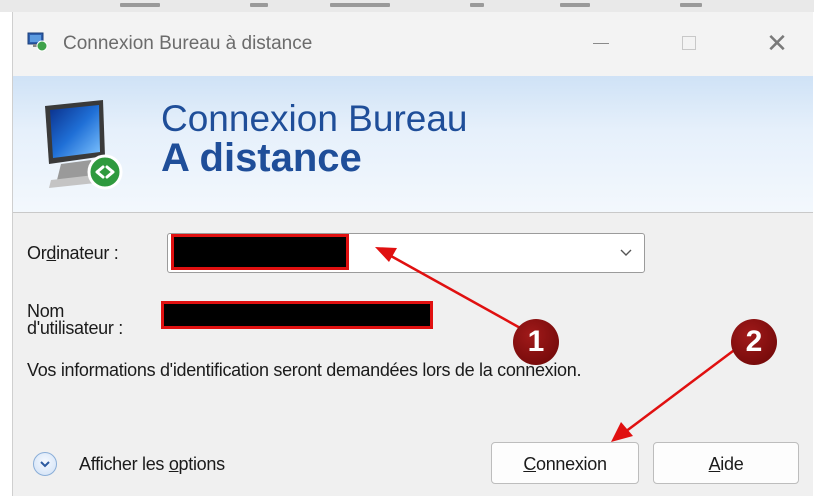 The image size is (814, 496). Describe the element at coordinates (386, 254) in the screenshot. I see `arrow-1-head` at that location.